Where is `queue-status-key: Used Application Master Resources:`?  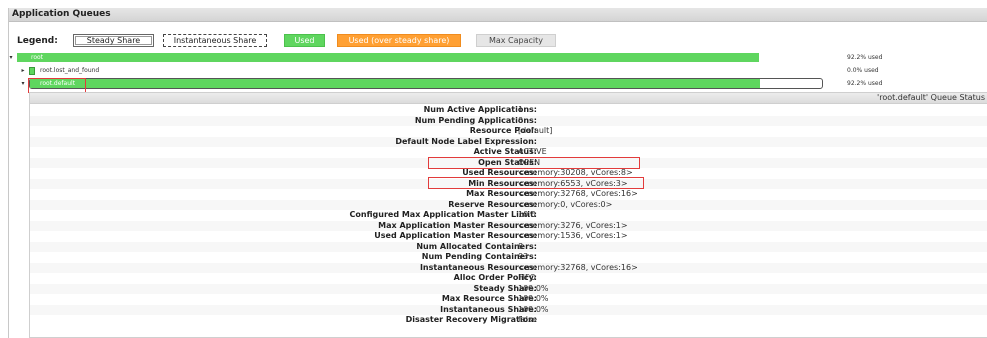 queue-status-key: Used Application Master Resources: is located at coordinates (455, 235).